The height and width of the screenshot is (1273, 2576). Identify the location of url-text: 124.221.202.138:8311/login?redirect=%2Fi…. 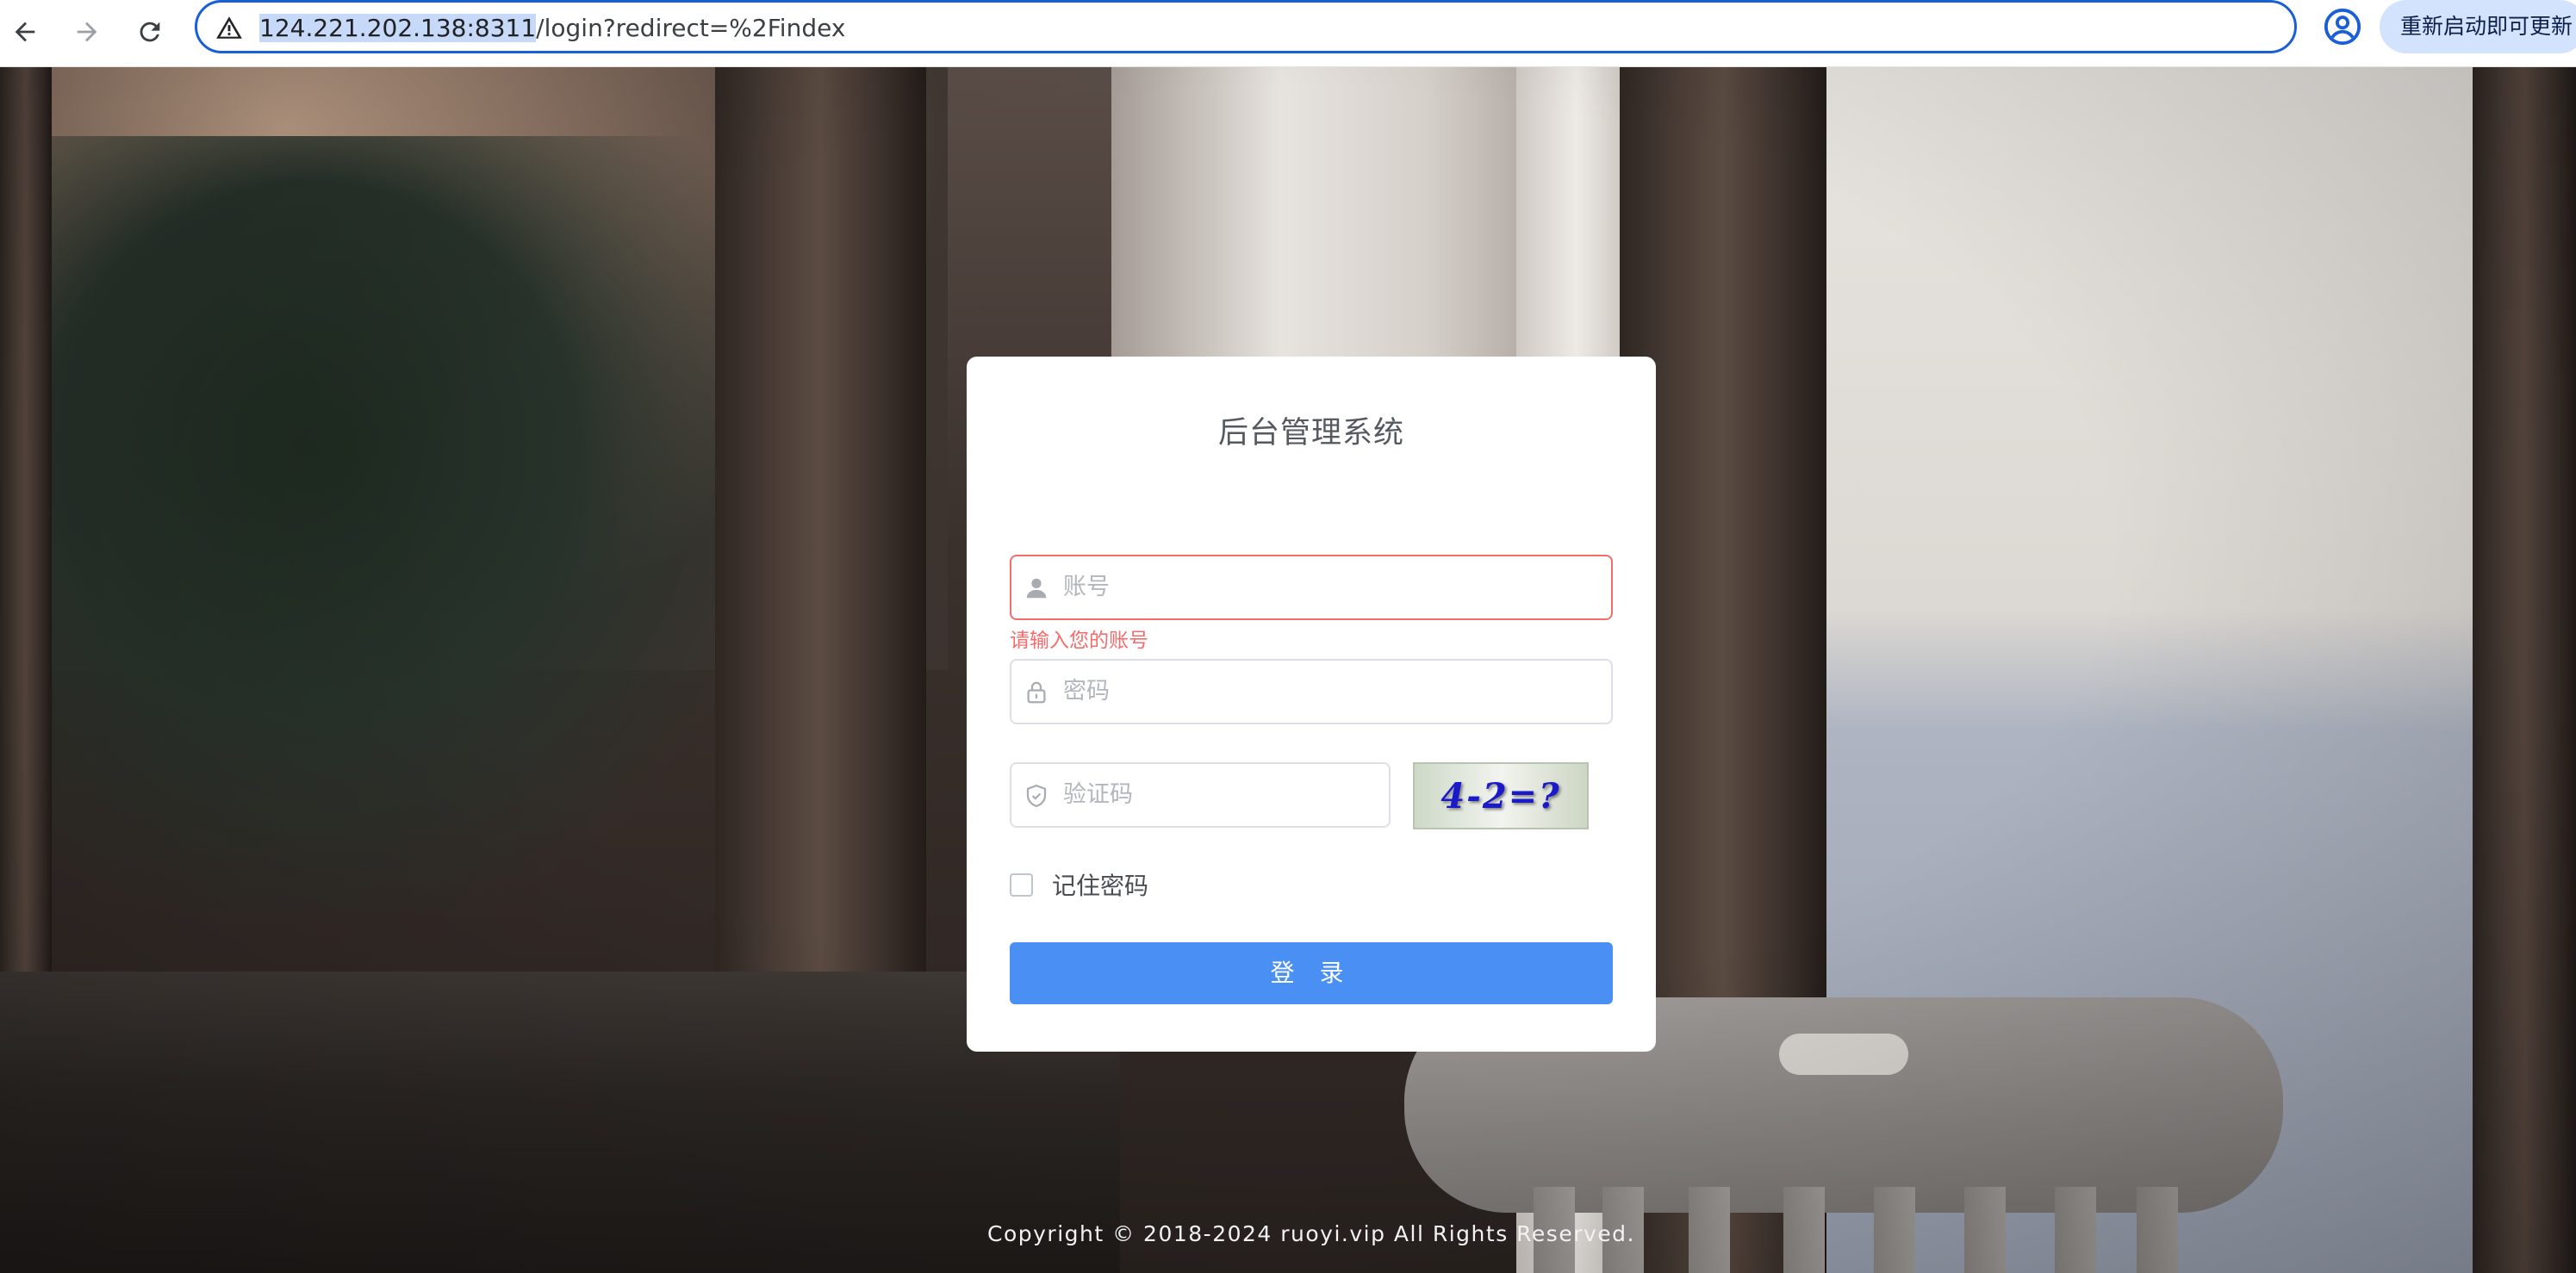
(552, 28).